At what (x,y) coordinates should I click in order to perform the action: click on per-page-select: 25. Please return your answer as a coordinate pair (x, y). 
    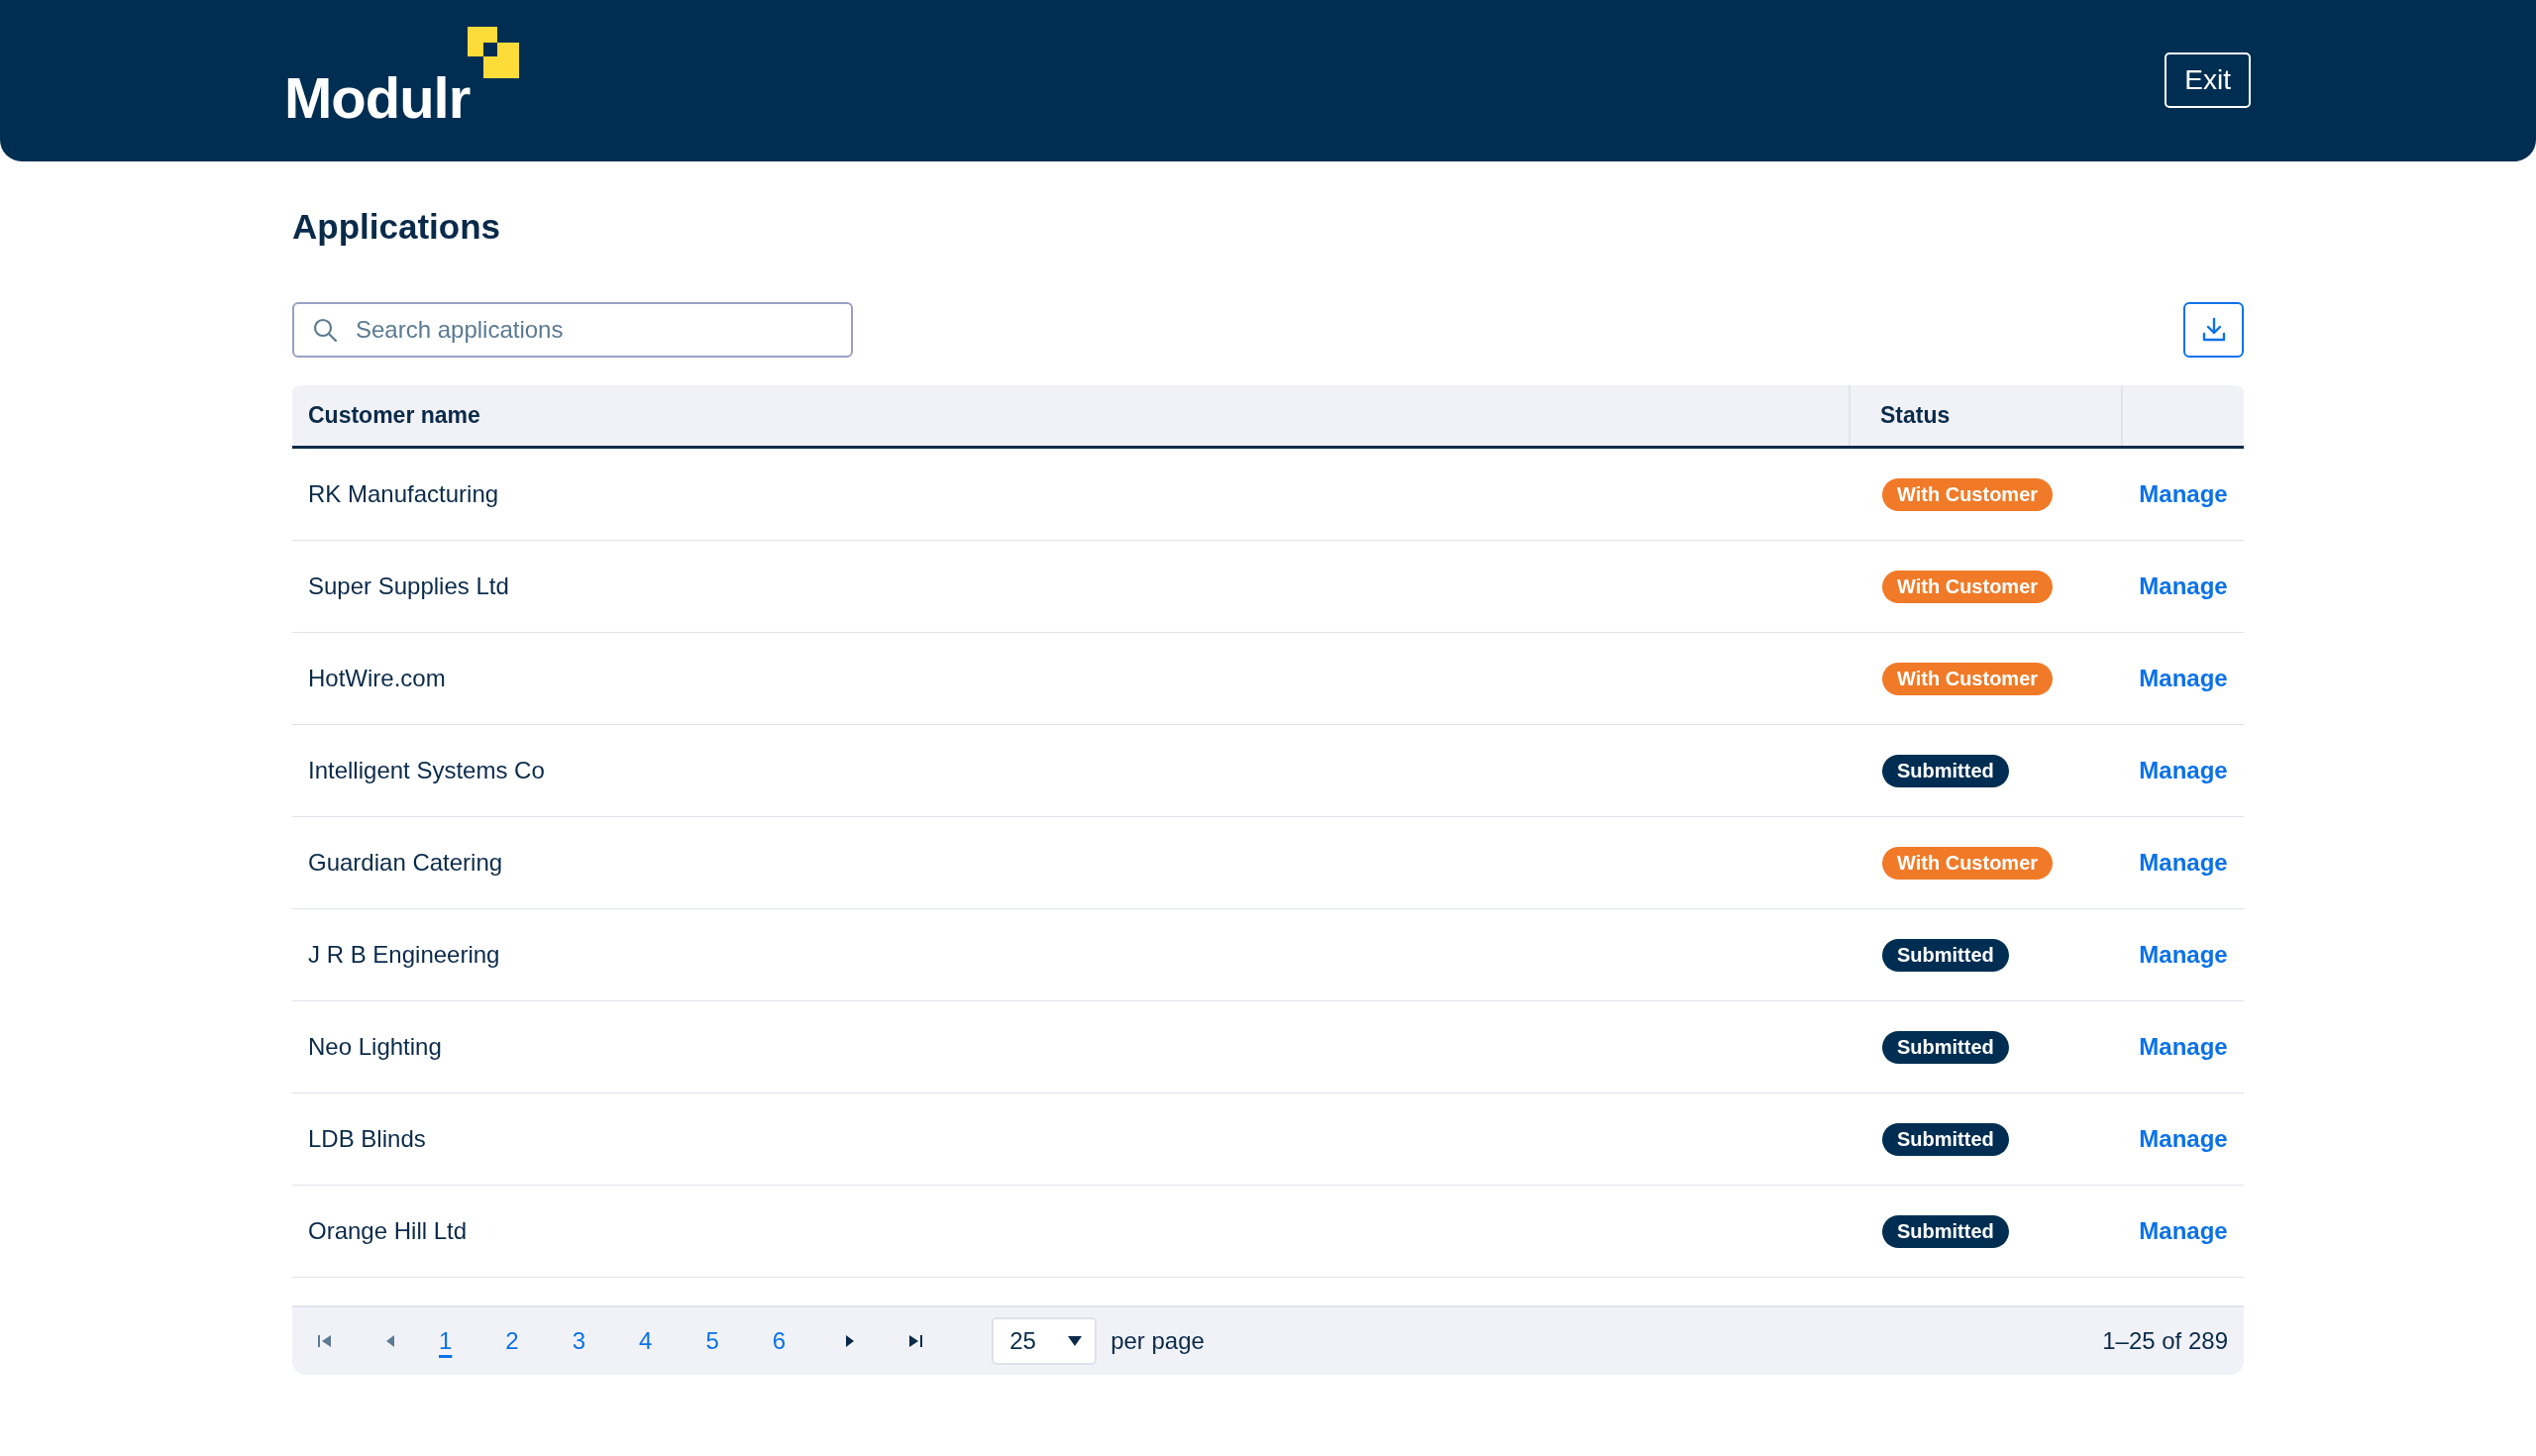
    Looking at the image, I should click on (1045, 1341).